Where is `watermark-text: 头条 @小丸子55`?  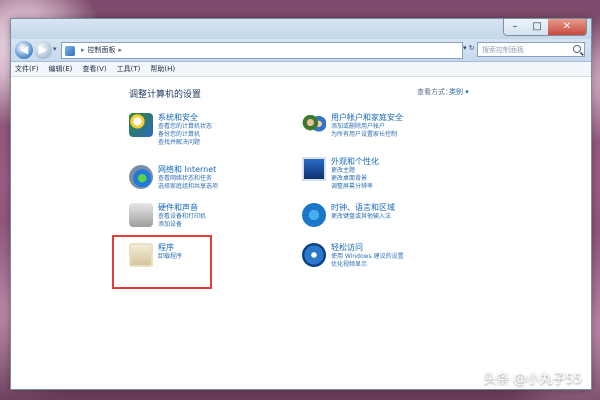
watermark-text: 头条 @小丸子55 is located at coordinates (532, 379).